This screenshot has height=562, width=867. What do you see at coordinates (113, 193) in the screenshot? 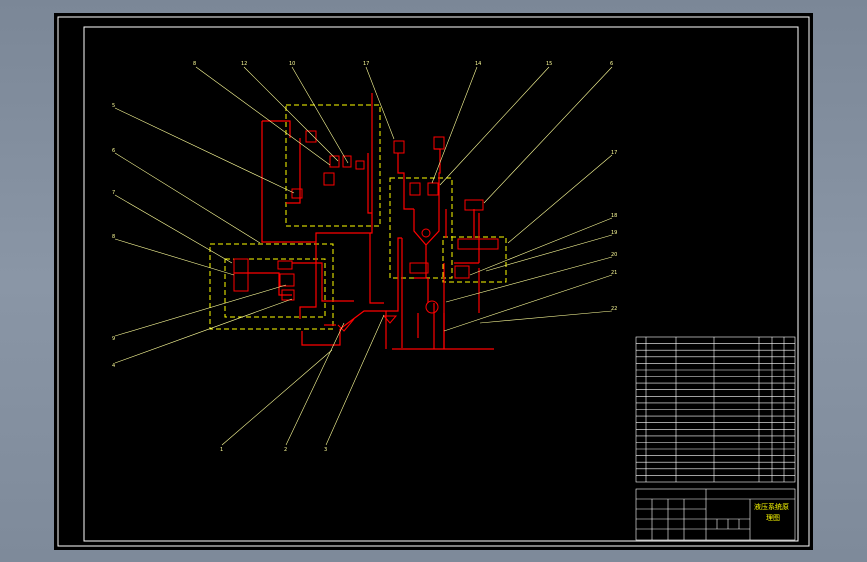
I see `callout-left-3: 7` at bounding box center [113, 193].